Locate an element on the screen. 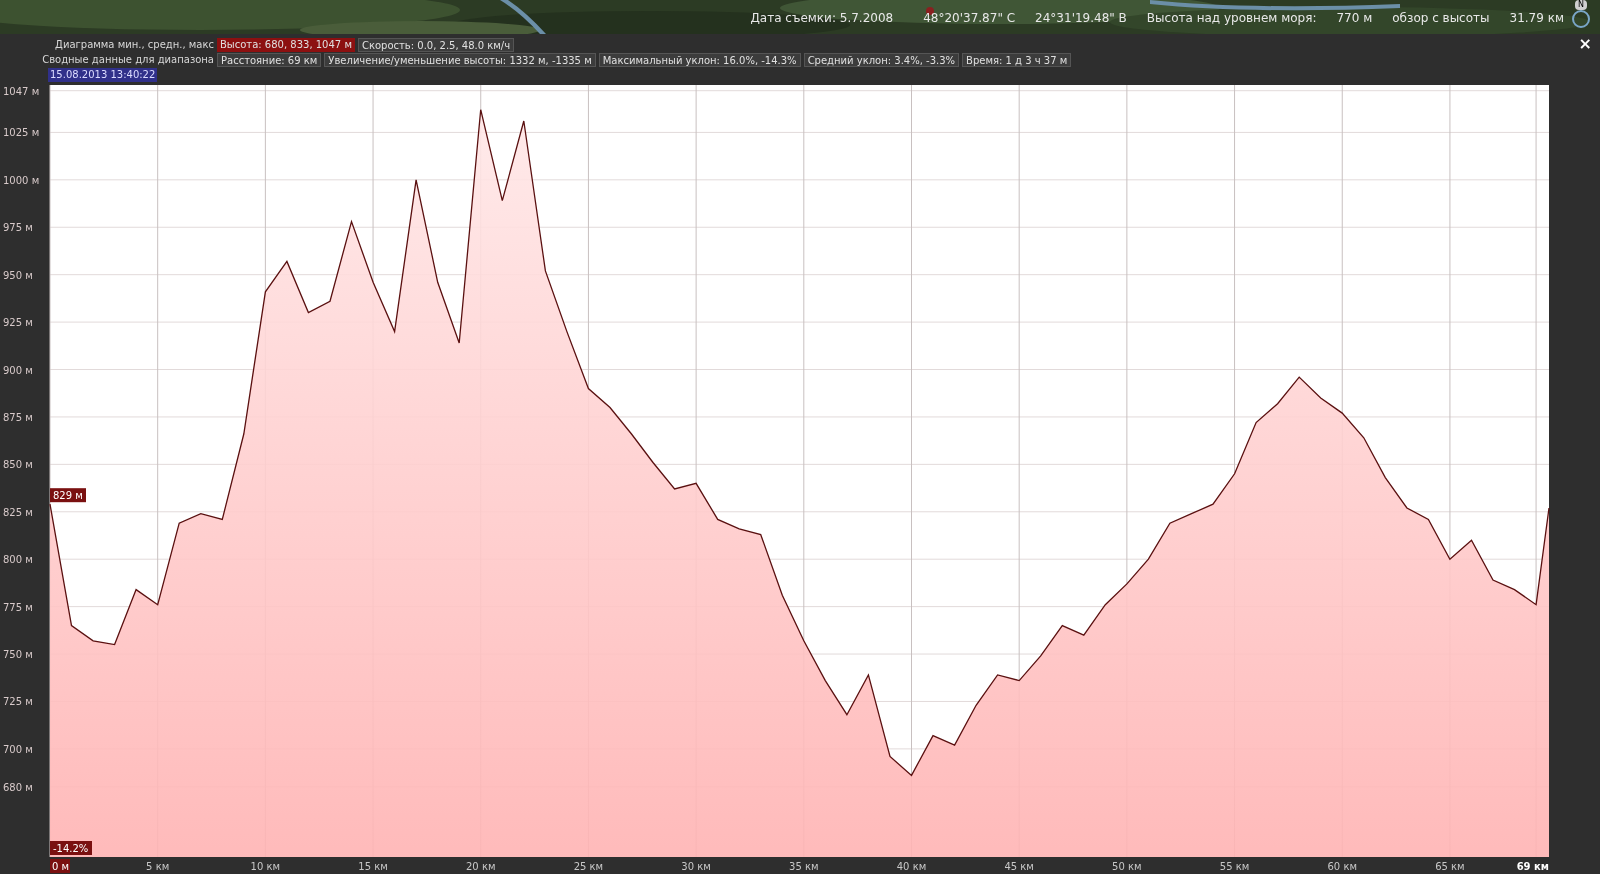  y-axis-label: 775 м is located at coordinates (18, 607).